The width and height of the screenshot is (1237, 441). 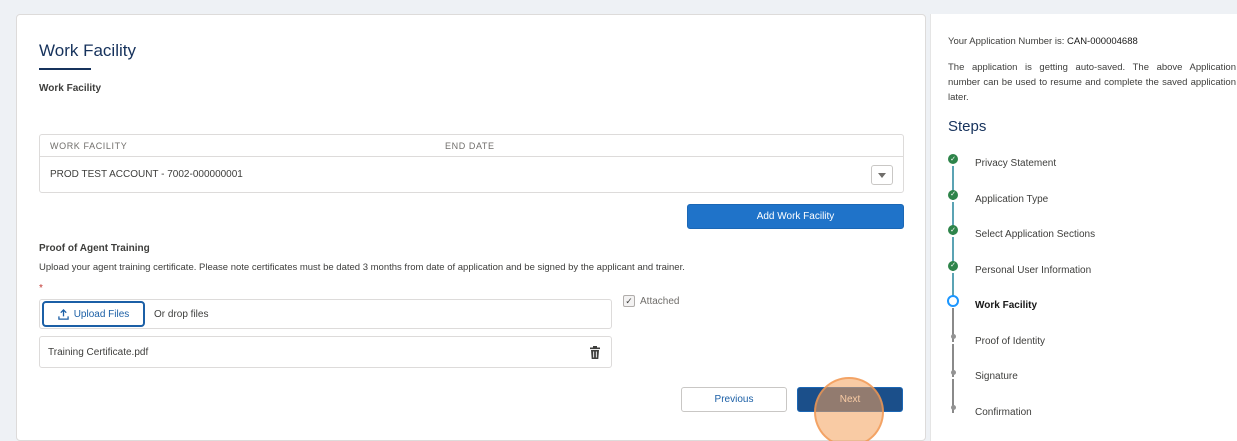 What do you see at coordinates (1010, 341) in the screenshot?
I see `step-label: Proof of Identity` at bounding box center [1010, 341].